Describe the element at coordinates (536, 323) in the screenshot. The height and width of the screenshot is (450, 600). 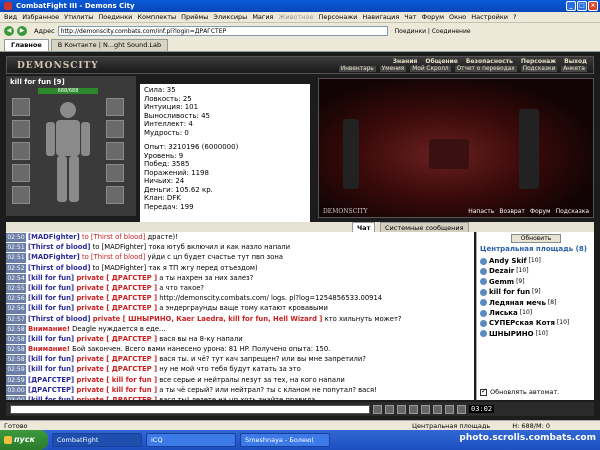
I see `player-item: СУПЕРская Котя [10]` at that location.